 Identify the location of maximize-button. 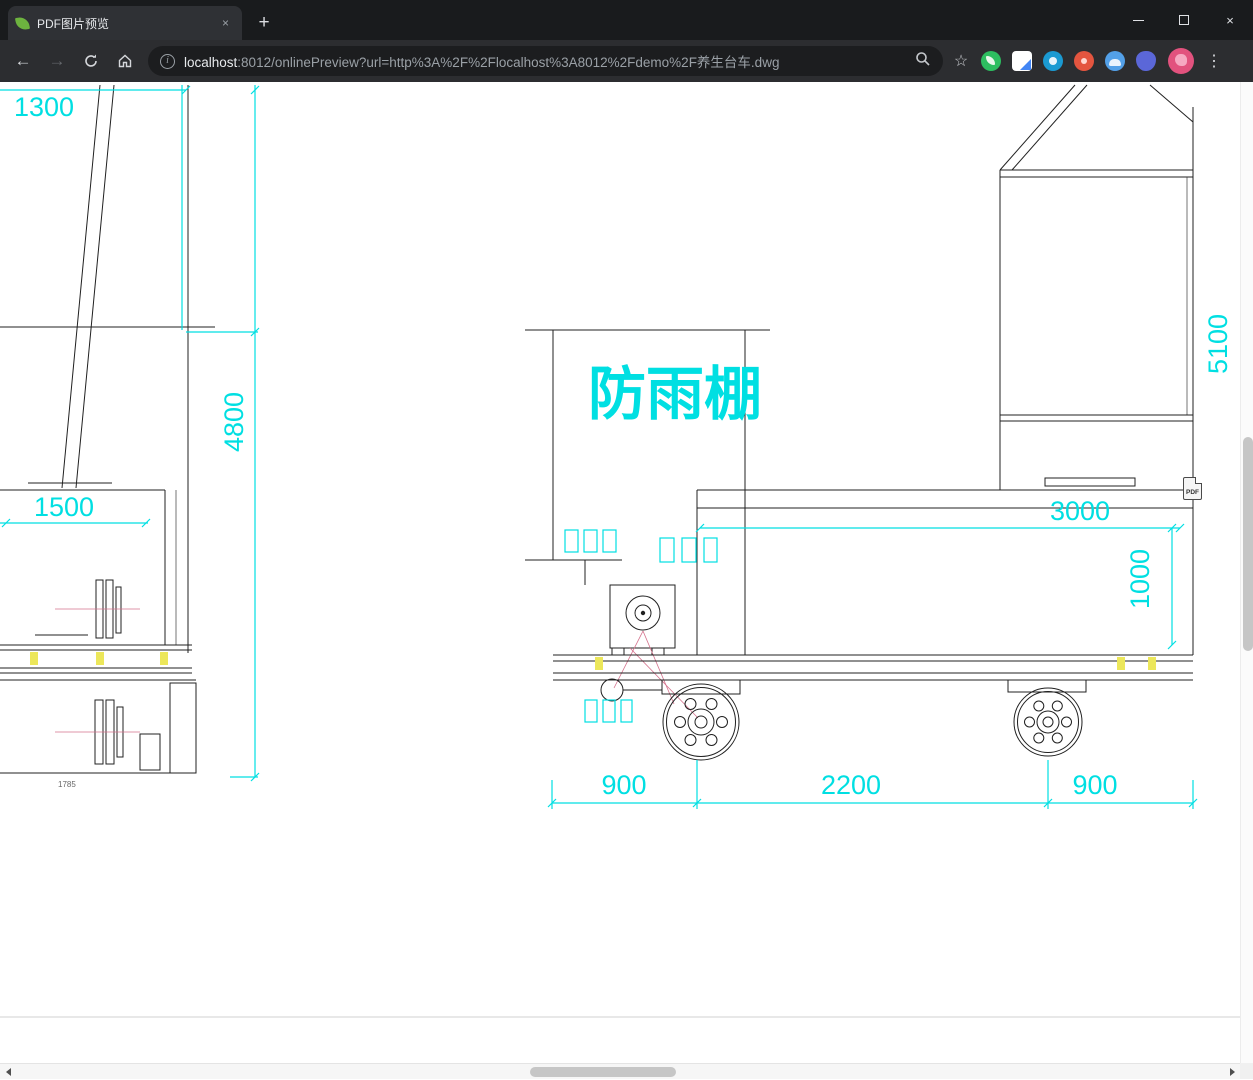
(1184, 20).